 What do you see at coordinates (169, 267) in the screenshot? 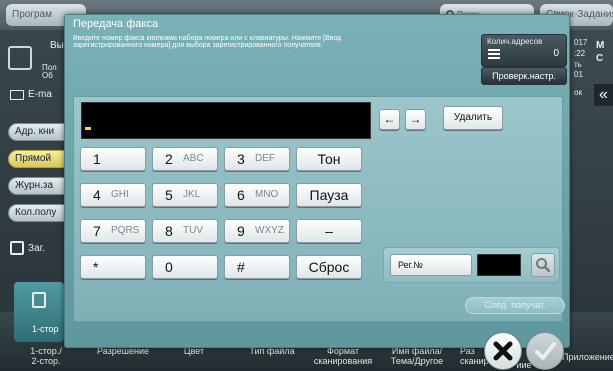
I see `key-0-digit: 0` at bounding box center [169, 267].